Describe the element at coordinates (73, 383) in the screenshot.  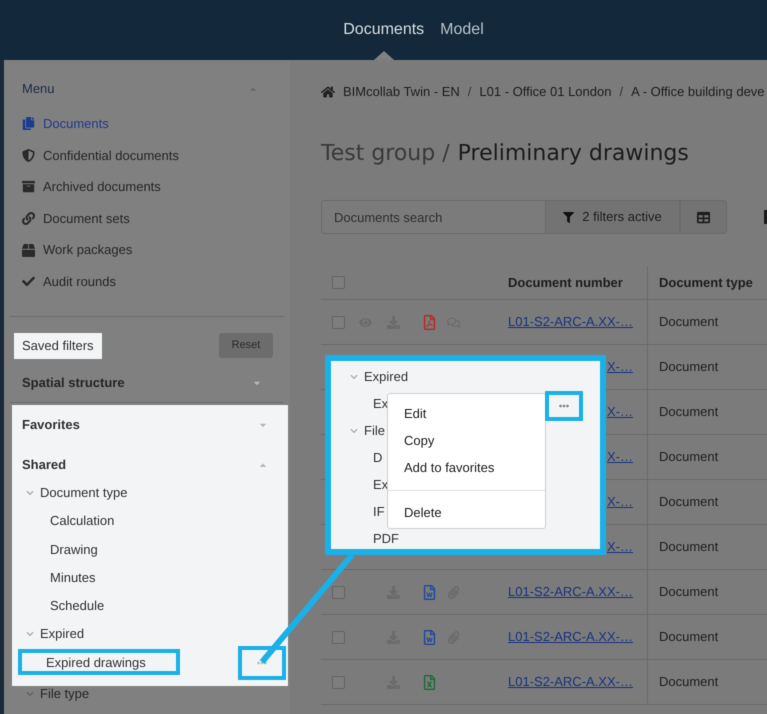
I see `section-heading: Spatial structure` at that location.